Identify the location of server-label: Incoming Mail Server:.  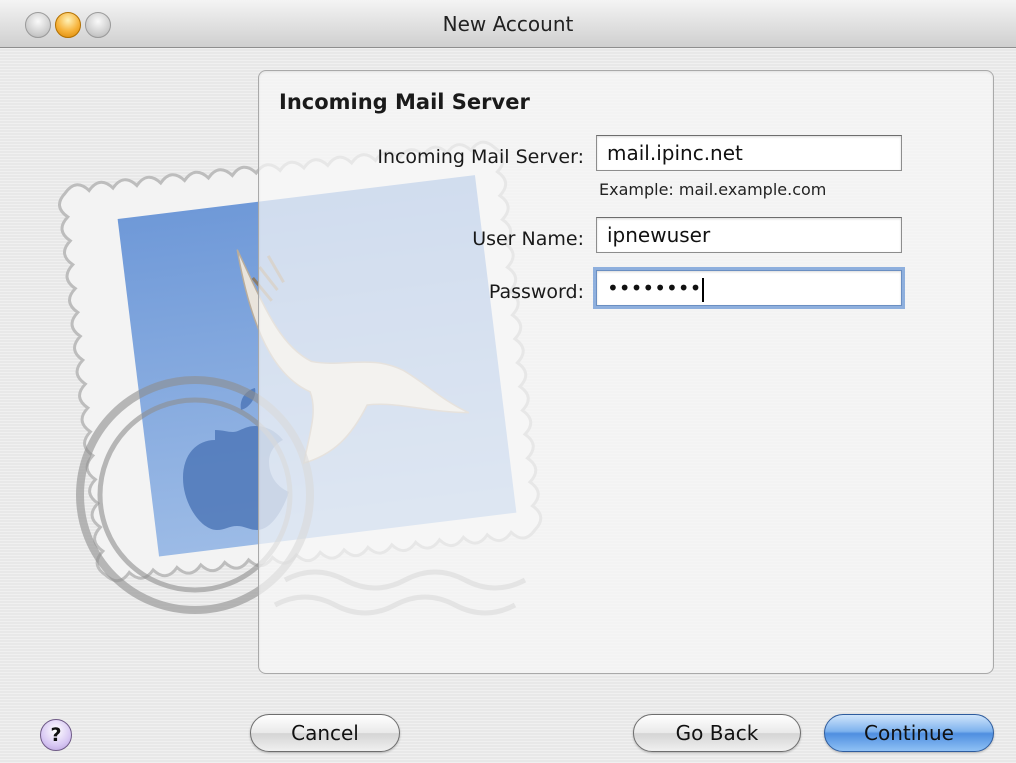
(480, 157).